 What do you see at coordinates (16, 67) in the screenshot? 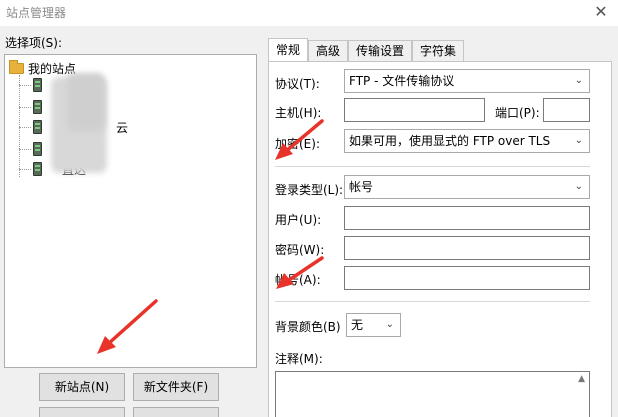
I see `folder-icon` at bounding box center [16, 67].